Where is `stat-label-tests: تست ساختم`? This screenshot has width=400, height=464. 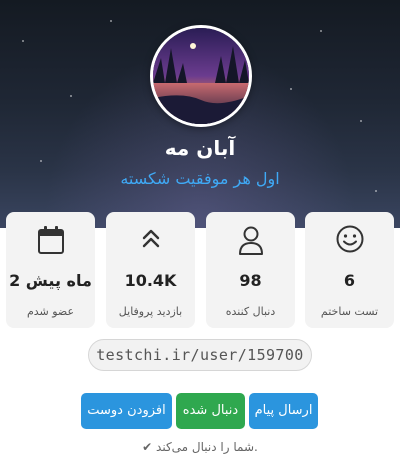
stat-label-tests: تست ساختم is located at coordinates (349, 311).